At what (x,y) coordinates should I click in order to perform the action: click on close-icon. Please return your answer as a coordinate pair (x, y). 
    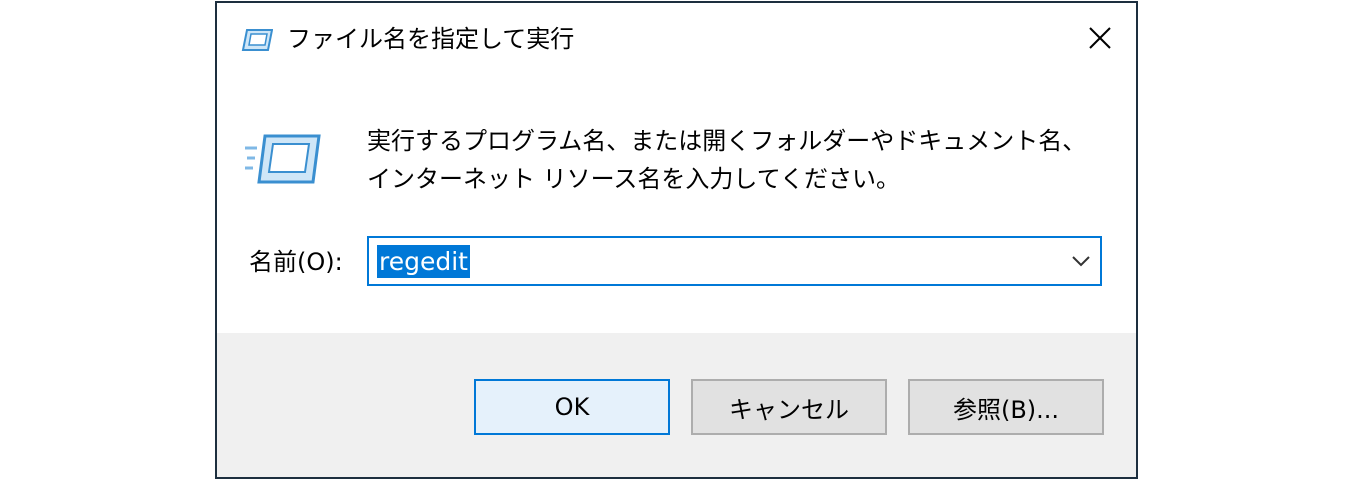
    Looking at the image, I should click on (1100, 40).